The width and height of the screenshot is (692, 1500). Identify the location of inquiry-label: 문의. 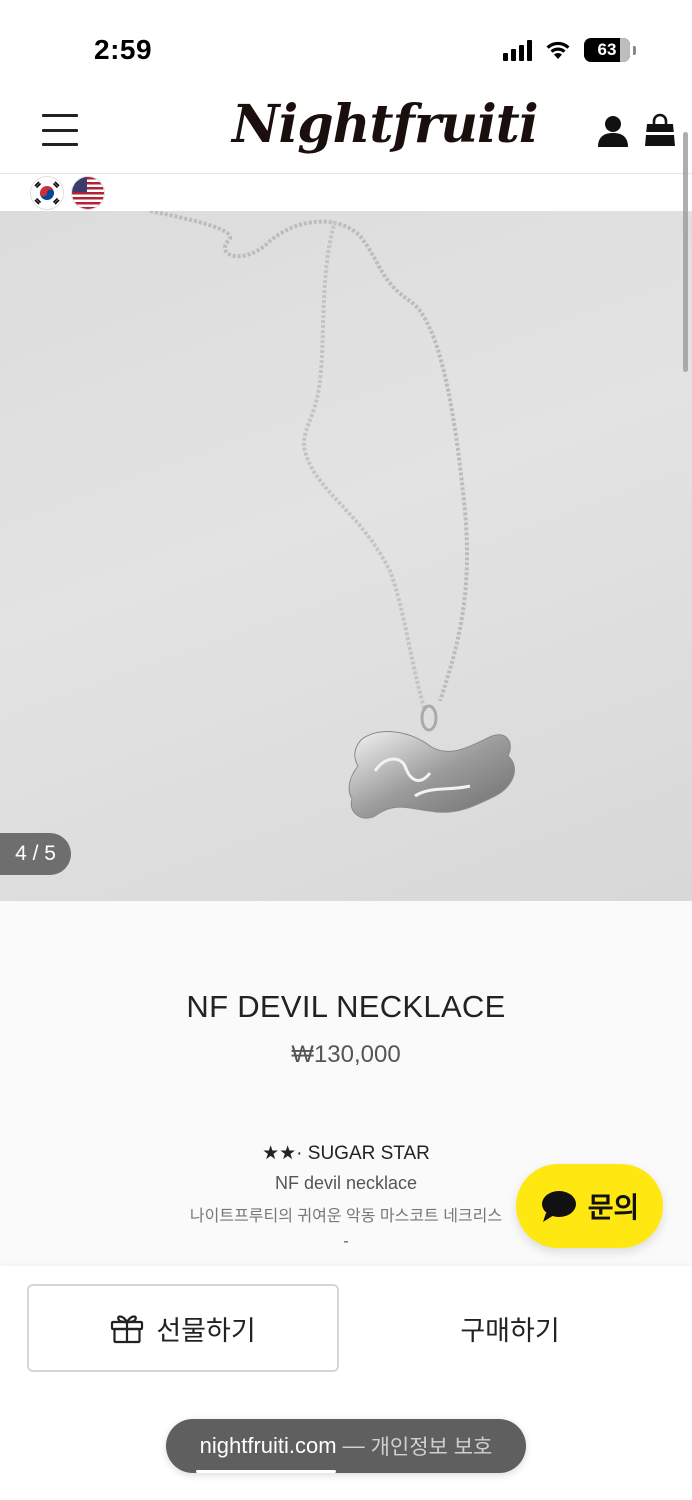
(613, 1207).